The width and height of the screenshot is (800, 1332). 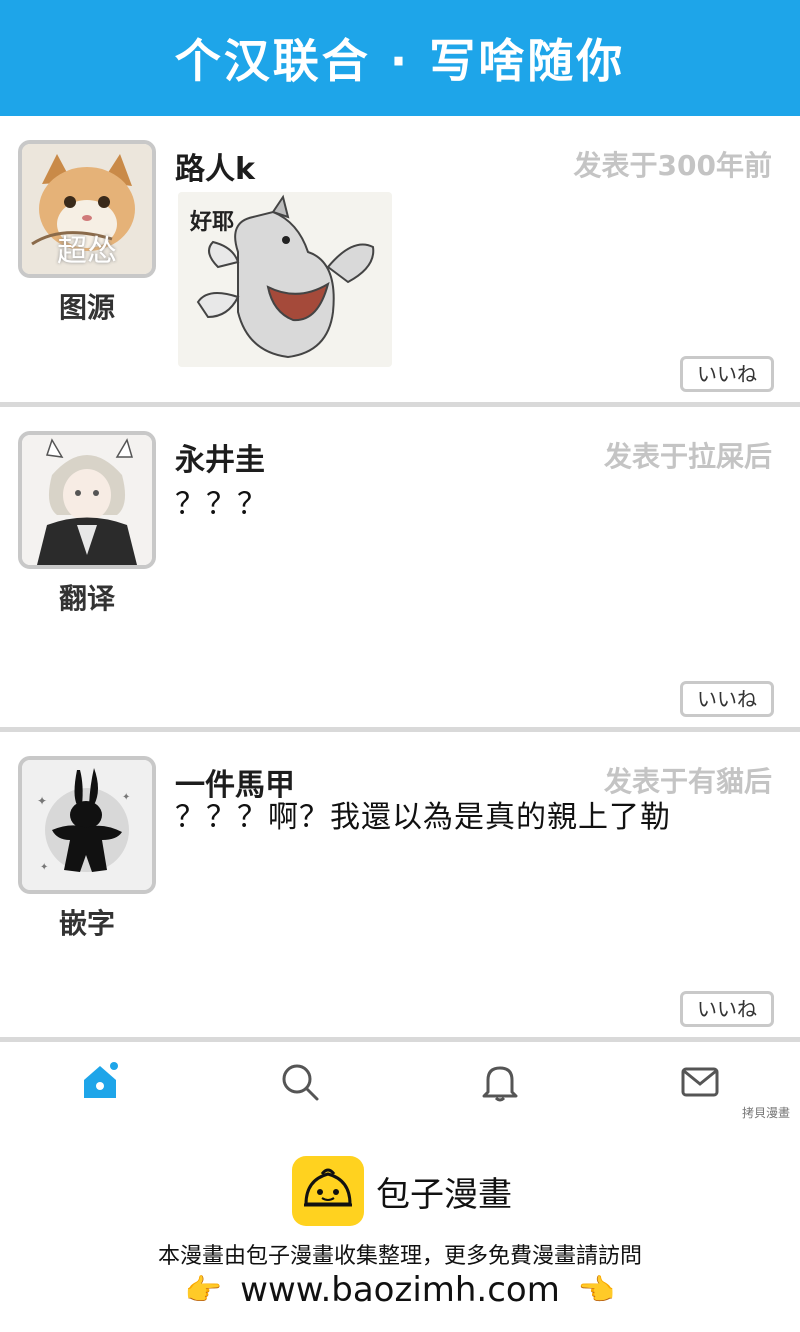 I want to click on pointing-left-hand-icon: 👈, so click(x=596, y=1290).